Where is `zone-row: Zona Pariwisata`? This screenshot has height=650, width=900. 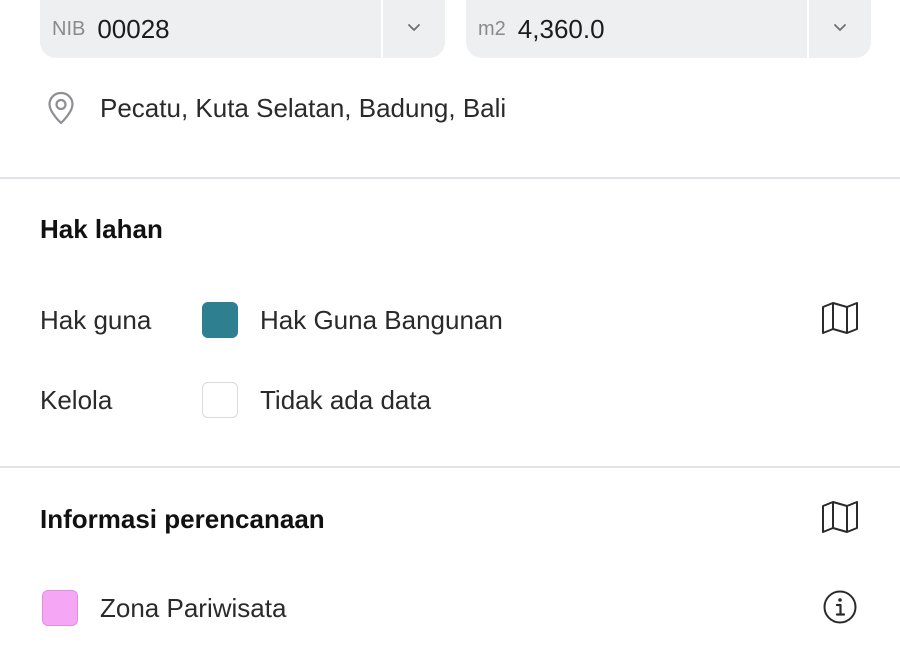 zone-row: Zona Pariwisata is located at coordinates (164, 608).